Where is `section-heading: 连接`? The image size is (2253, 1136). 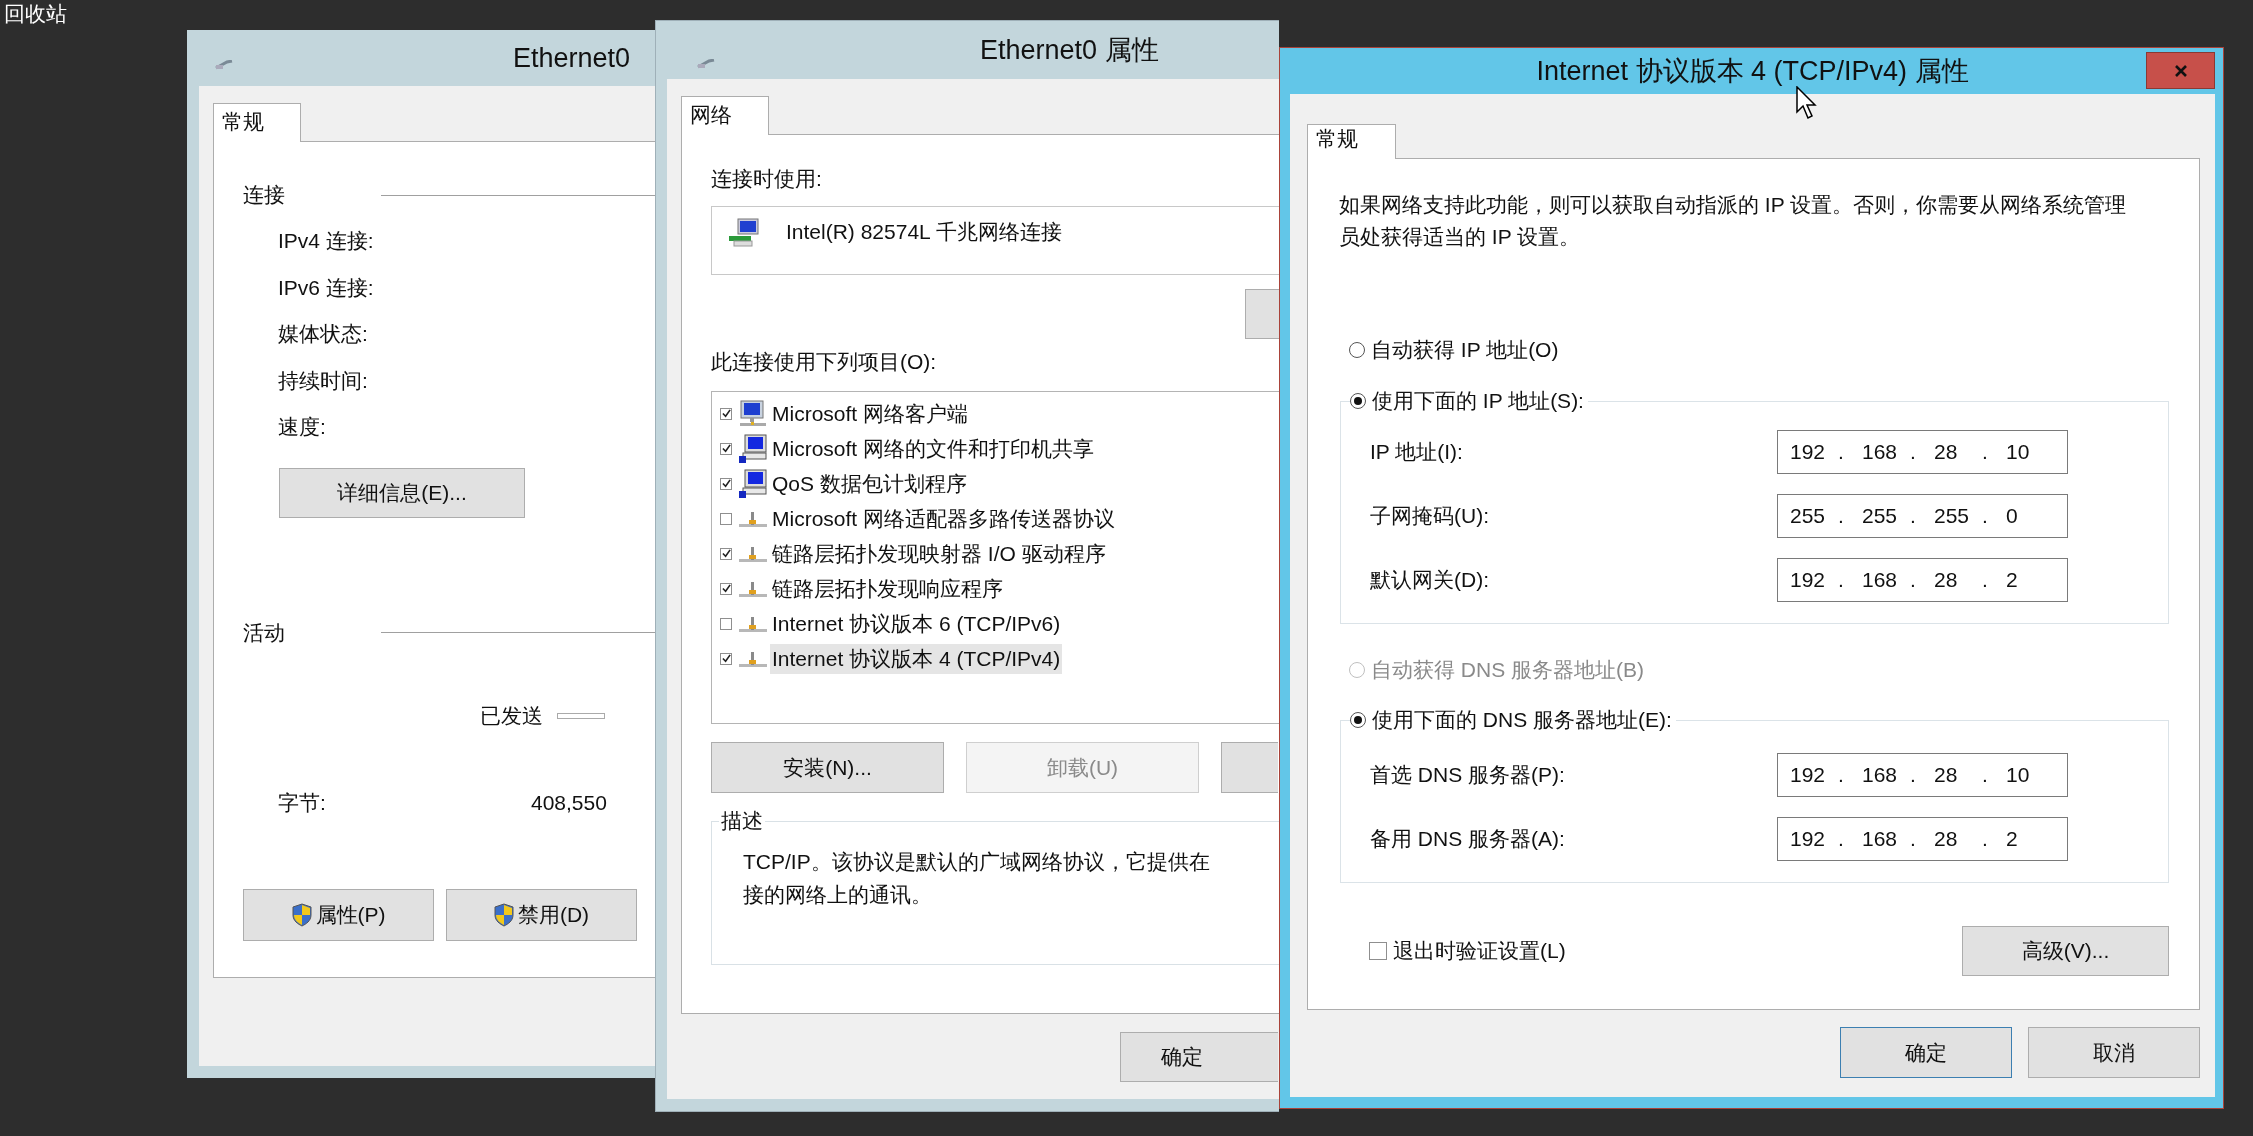
section-heading: 连接 is located at coordinates (264, 195).